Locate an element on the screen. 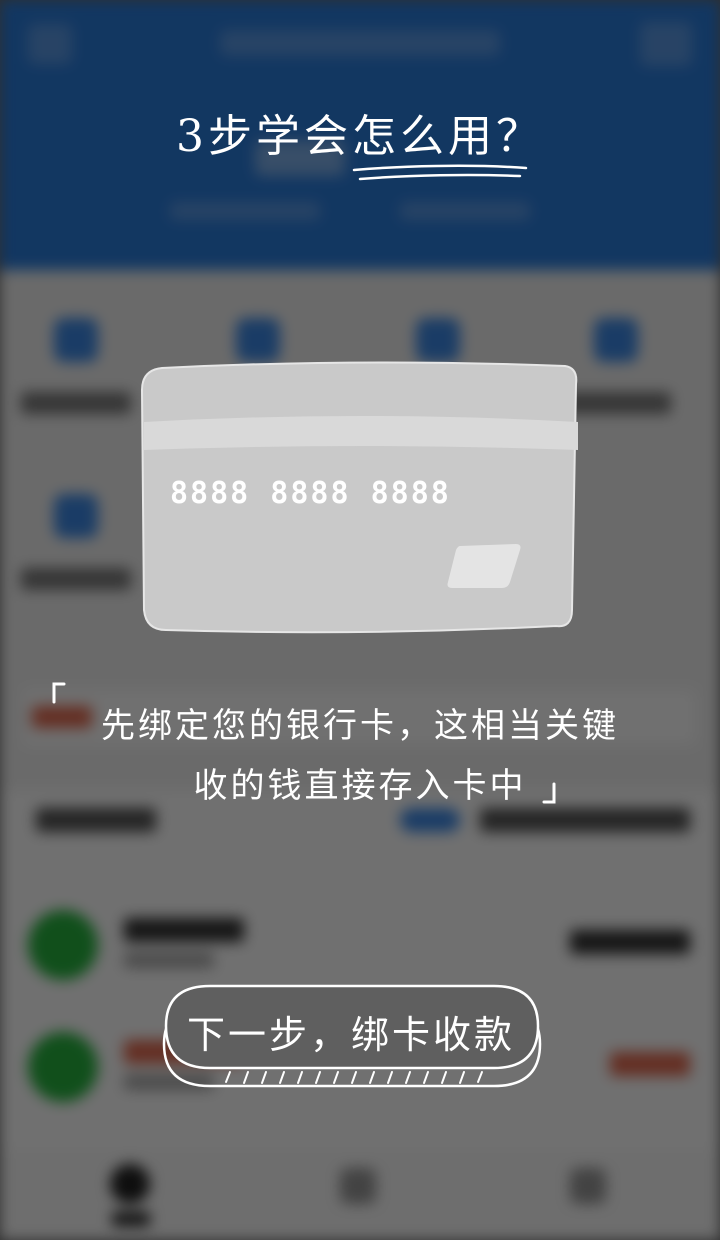 This screenshot has height=1240, width=720. next-step-button: 下一步，绑卡收款 is located at coordinates (351, 1037).